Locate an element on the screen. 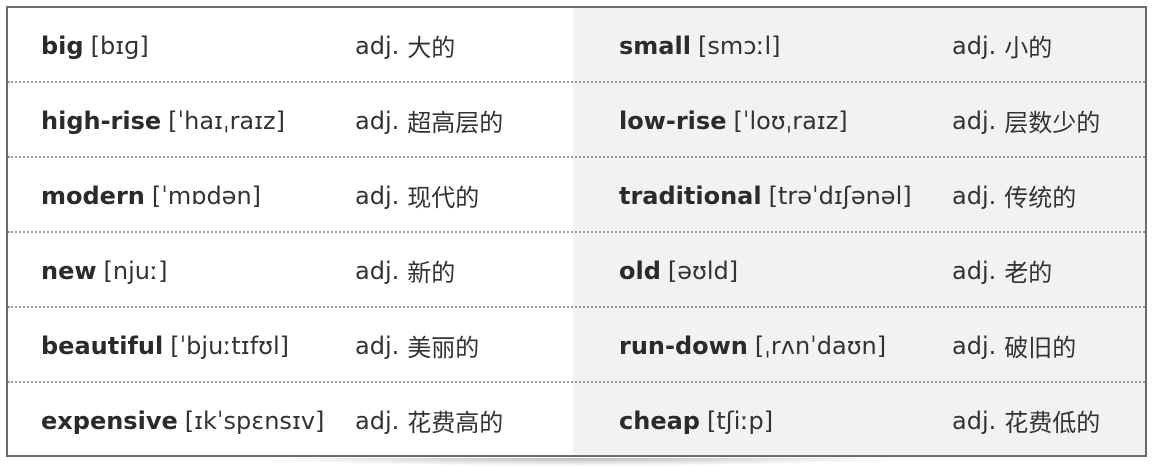  phonetic: [ˈmɒdən] is located at coordinates (206, 195).